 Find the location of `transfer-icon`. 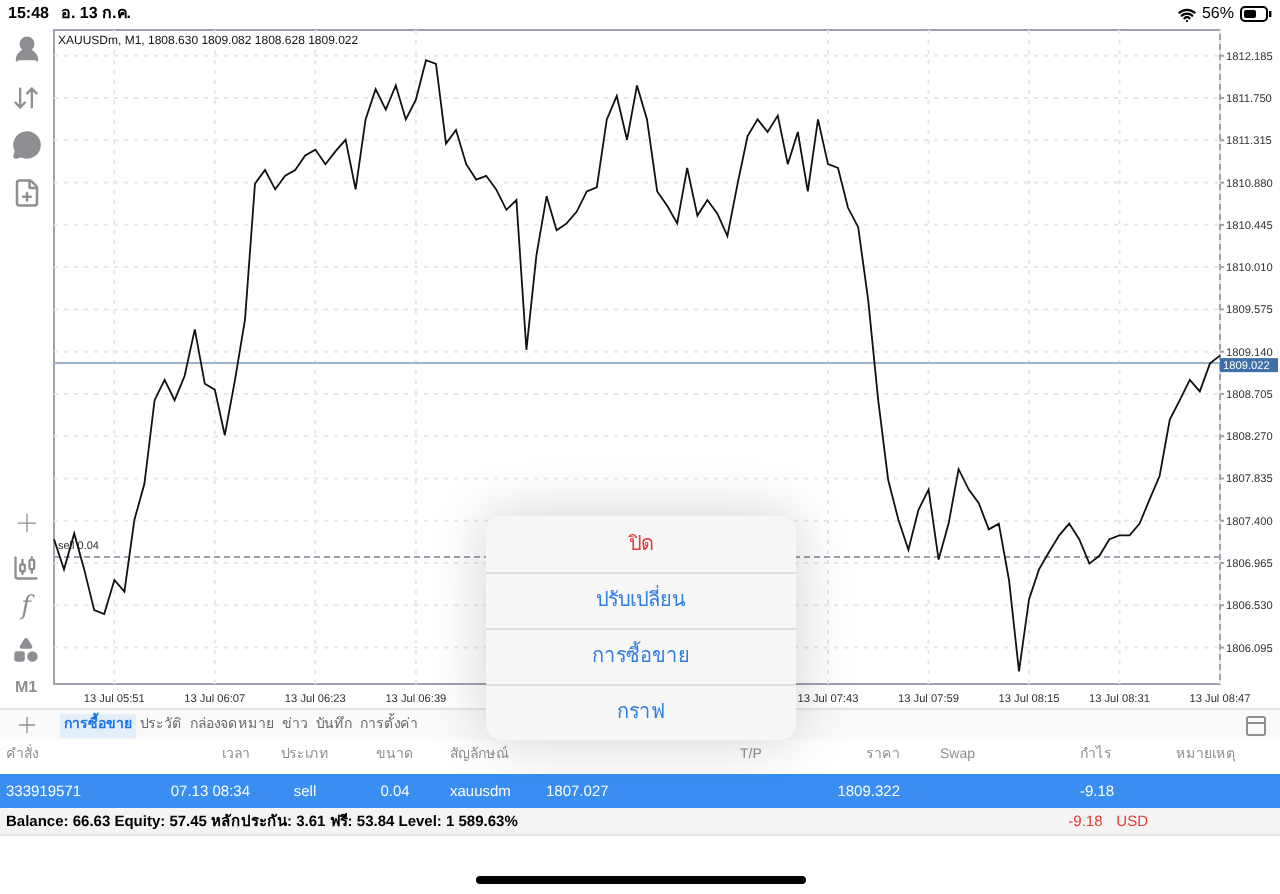

transfer-icon is located at coordinates (26, 98).